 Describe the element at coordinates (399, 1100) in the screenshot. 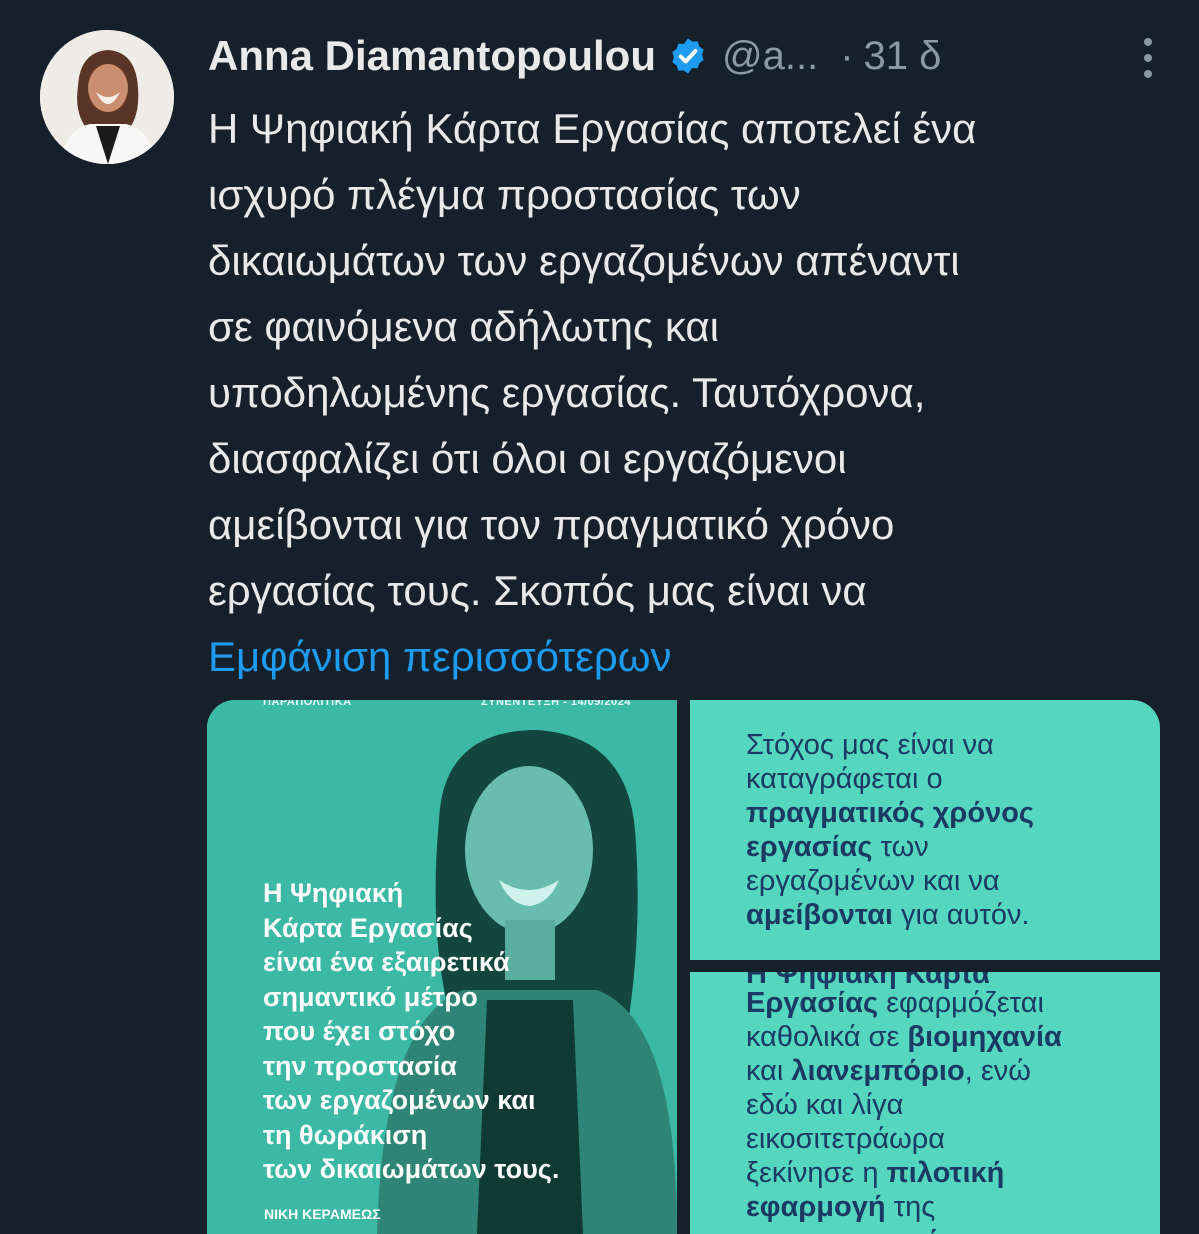

I see `quote-line: των εργαζομένων και` at that location.